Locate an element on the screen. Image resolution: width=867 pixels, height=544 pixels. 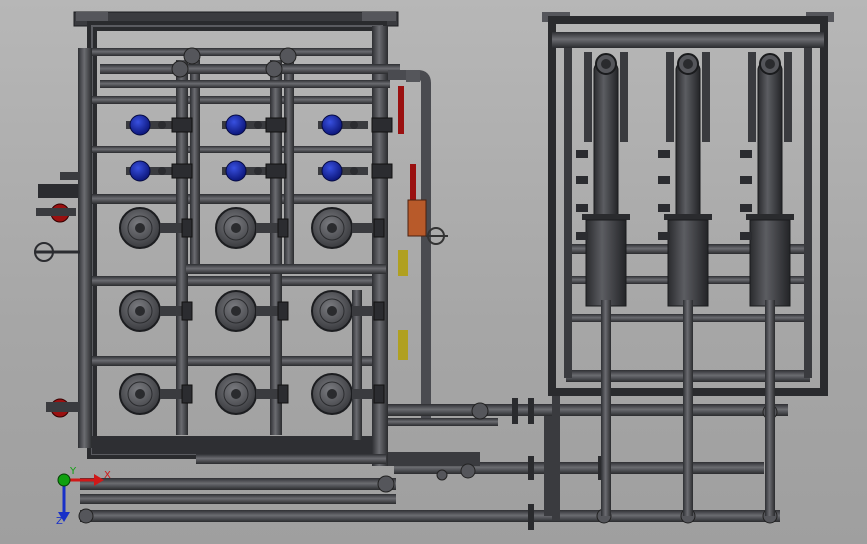
red-valve-stem is located at coordinates (401, 110).